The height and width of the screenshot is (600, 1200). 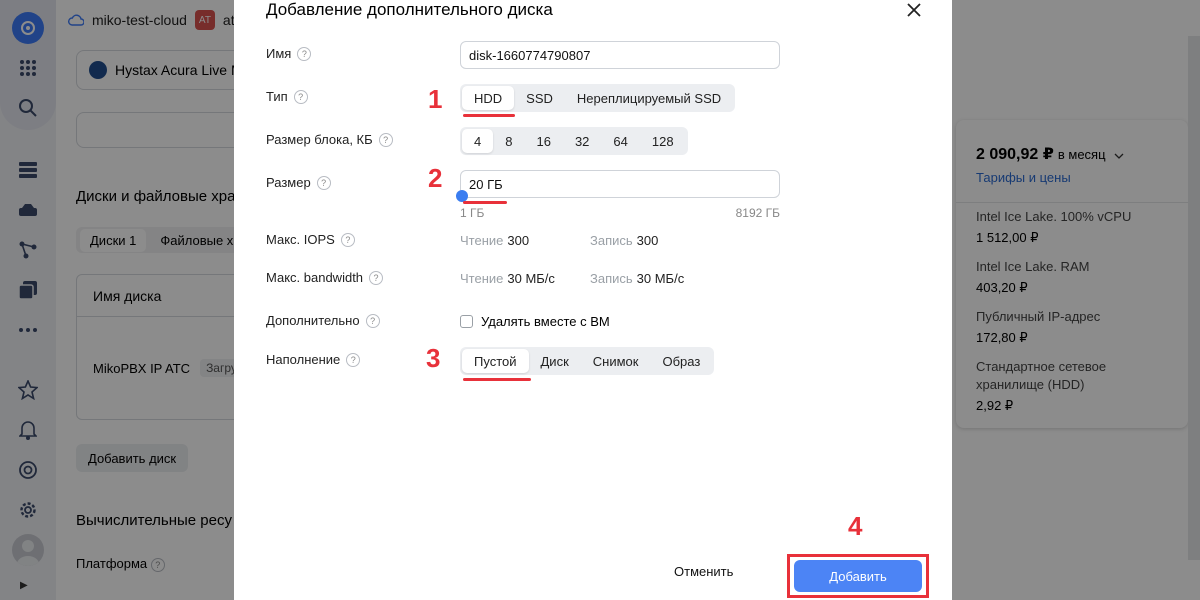 What do you see at coordinates (518, 240) in the screenshot?
I see `iops-read-value: 300` at bounding box center [518, 240].